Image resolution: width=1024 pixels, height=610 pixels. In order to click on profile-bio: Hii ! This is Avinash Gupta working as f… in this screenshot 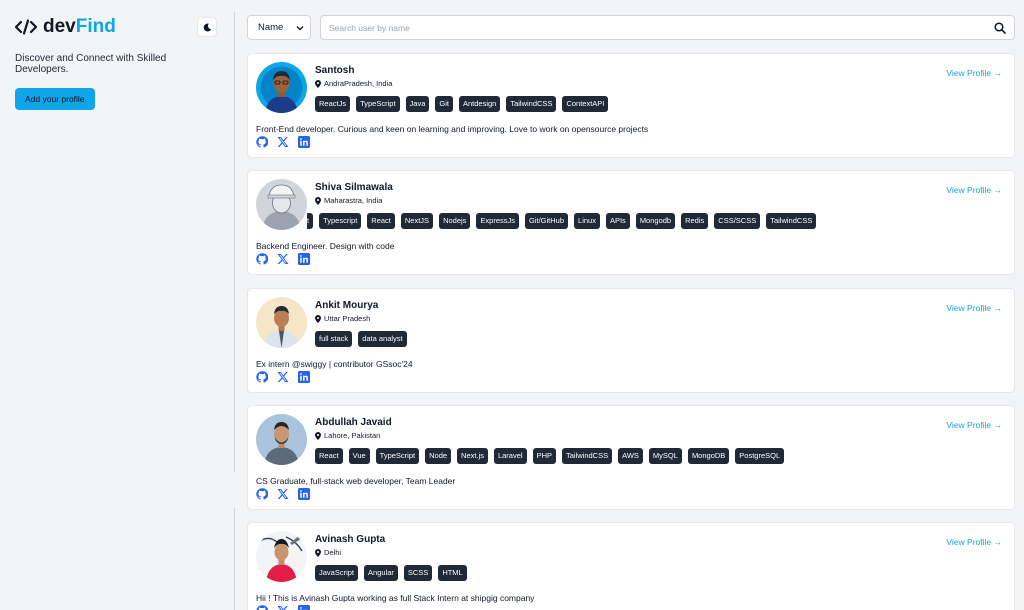, I will do `click(395, 598)`.